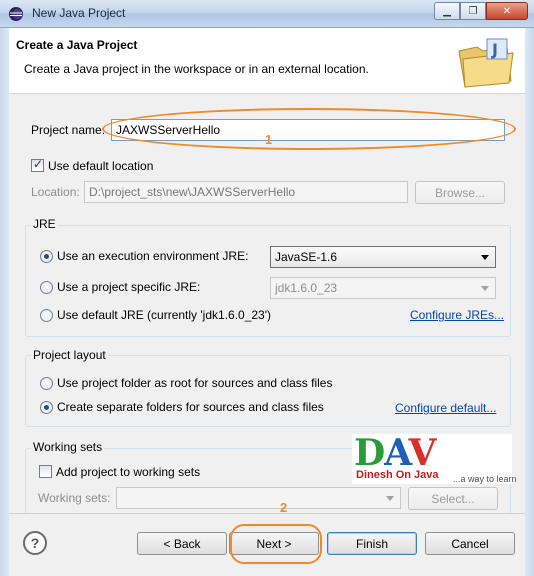 The height and width of the screenshot is (576, 534). I want to click on close-button: ✕, so click(507, 11).